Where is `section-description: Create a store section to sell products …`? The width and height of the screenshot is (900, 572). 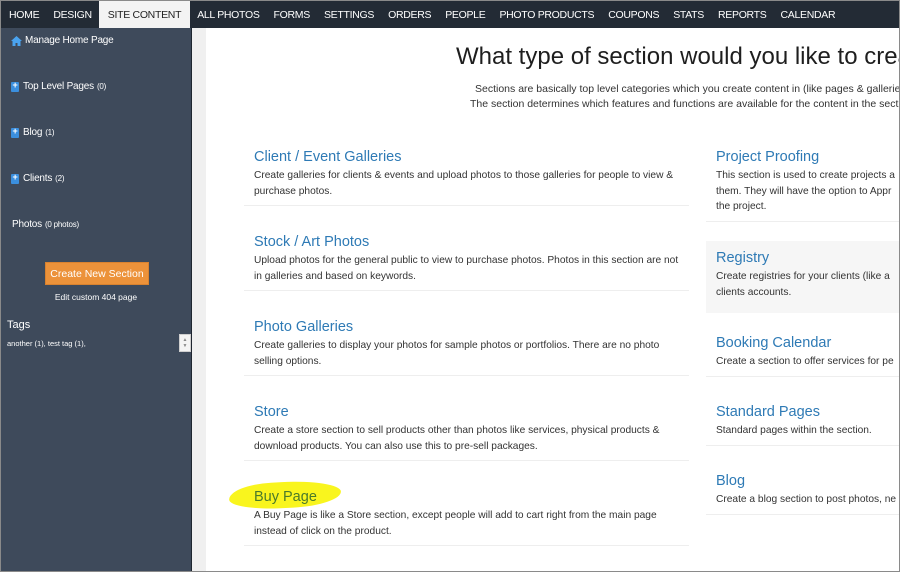
section-description: Create a store section to sell products … is located at coordinates (457, 438).